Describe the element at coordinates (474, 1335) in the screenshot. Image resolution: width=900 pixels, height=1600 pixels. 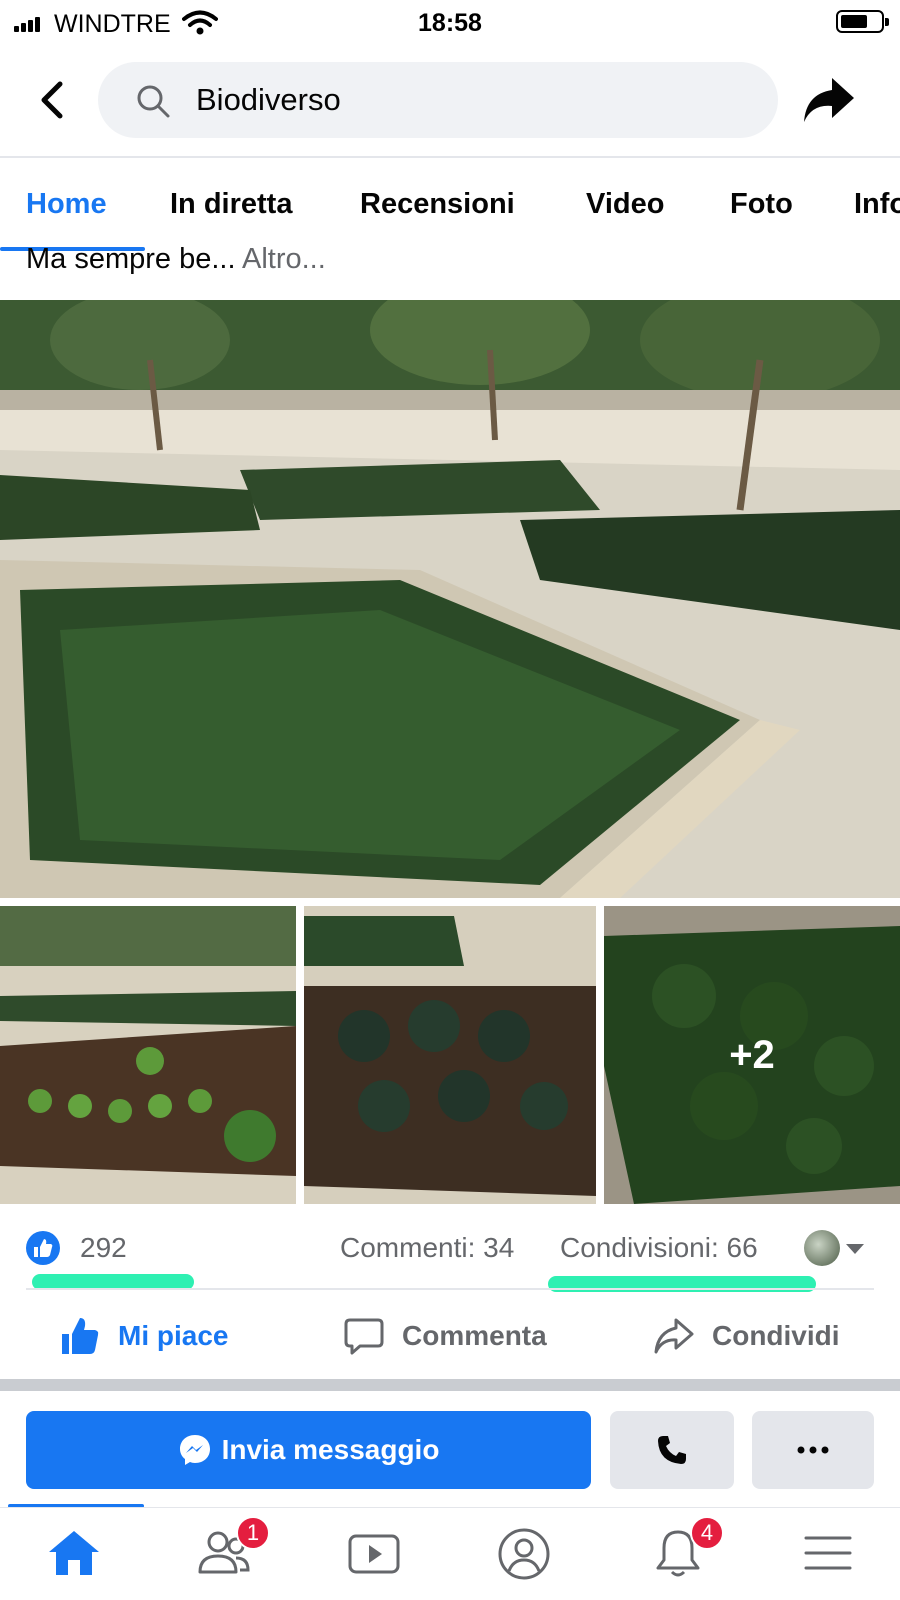
I see `comment-label: Commenta` at that location.